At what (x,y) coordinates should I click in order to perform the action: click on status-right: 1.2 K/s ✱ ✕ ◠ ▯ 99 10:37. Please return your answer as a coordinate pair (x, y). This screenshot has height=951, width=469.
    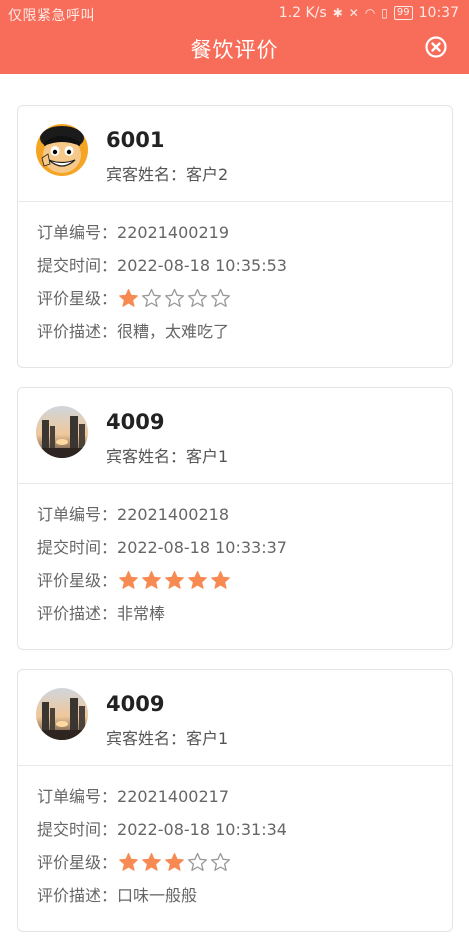
    Looking at the image, I should click on (369, 13).